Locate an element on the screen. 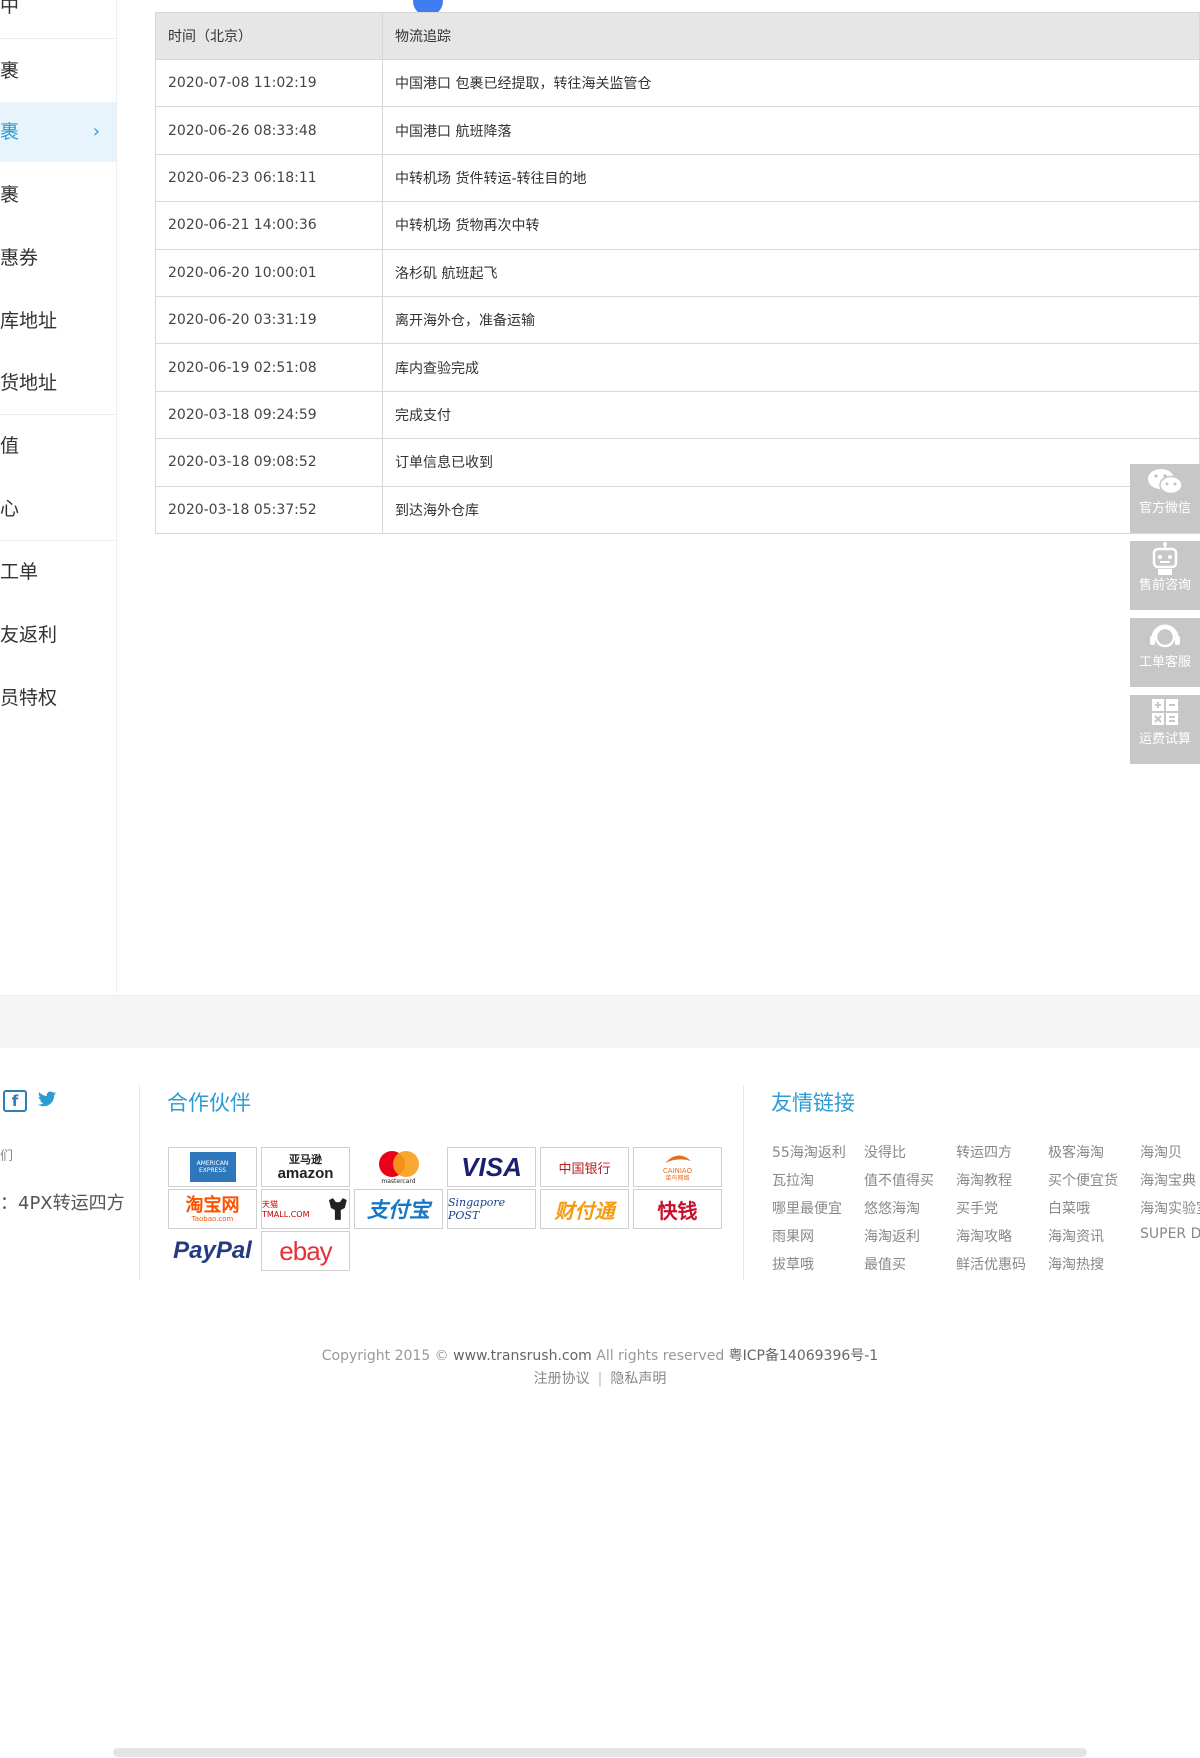 This screenshot has height=1758, width=1200. friend-link: 海淘贝 is located at coordinates (1161, 1152).